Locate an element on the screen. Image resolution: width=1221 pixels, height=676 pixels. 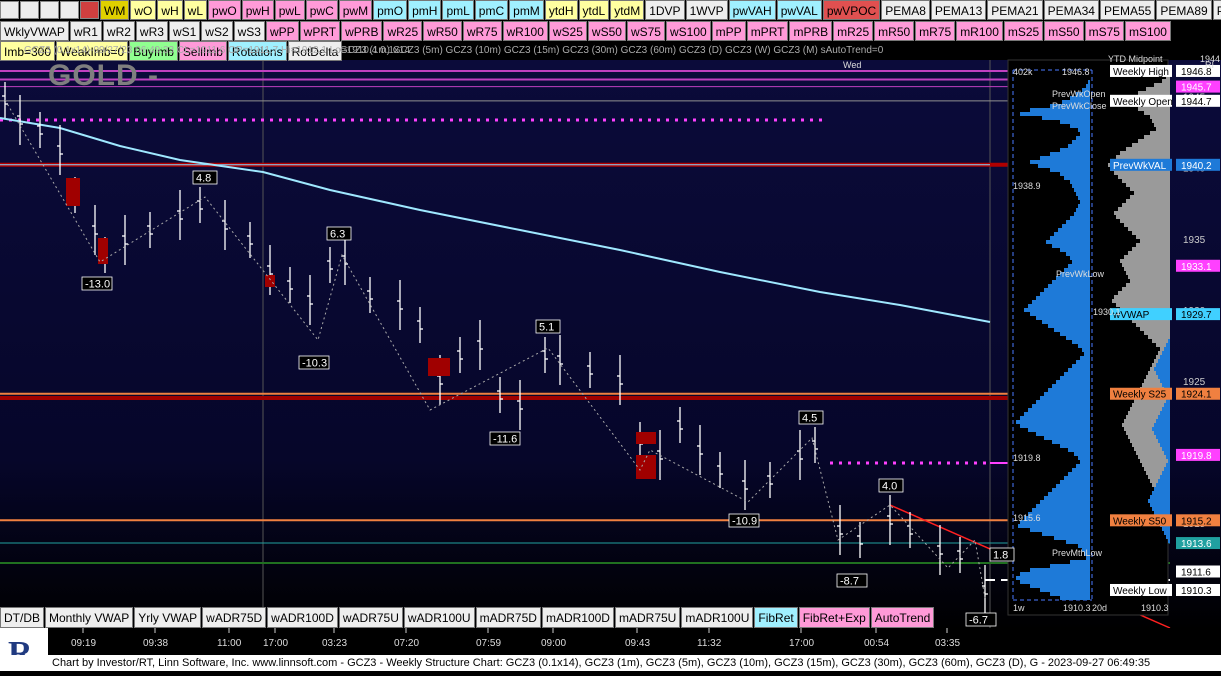
study-button: mPRT is located at coordinates (767, 31).